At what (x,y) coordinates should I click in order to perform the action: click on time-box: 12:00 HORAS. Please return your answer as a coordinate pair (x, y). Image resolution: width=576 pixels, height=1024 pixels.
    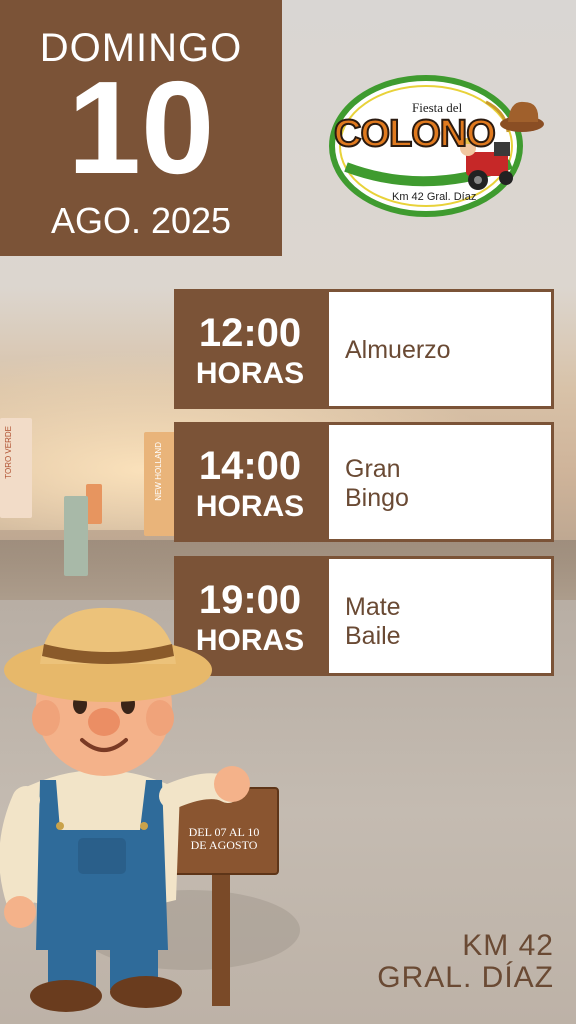
    Looking at the image, I should click on (250, 349).